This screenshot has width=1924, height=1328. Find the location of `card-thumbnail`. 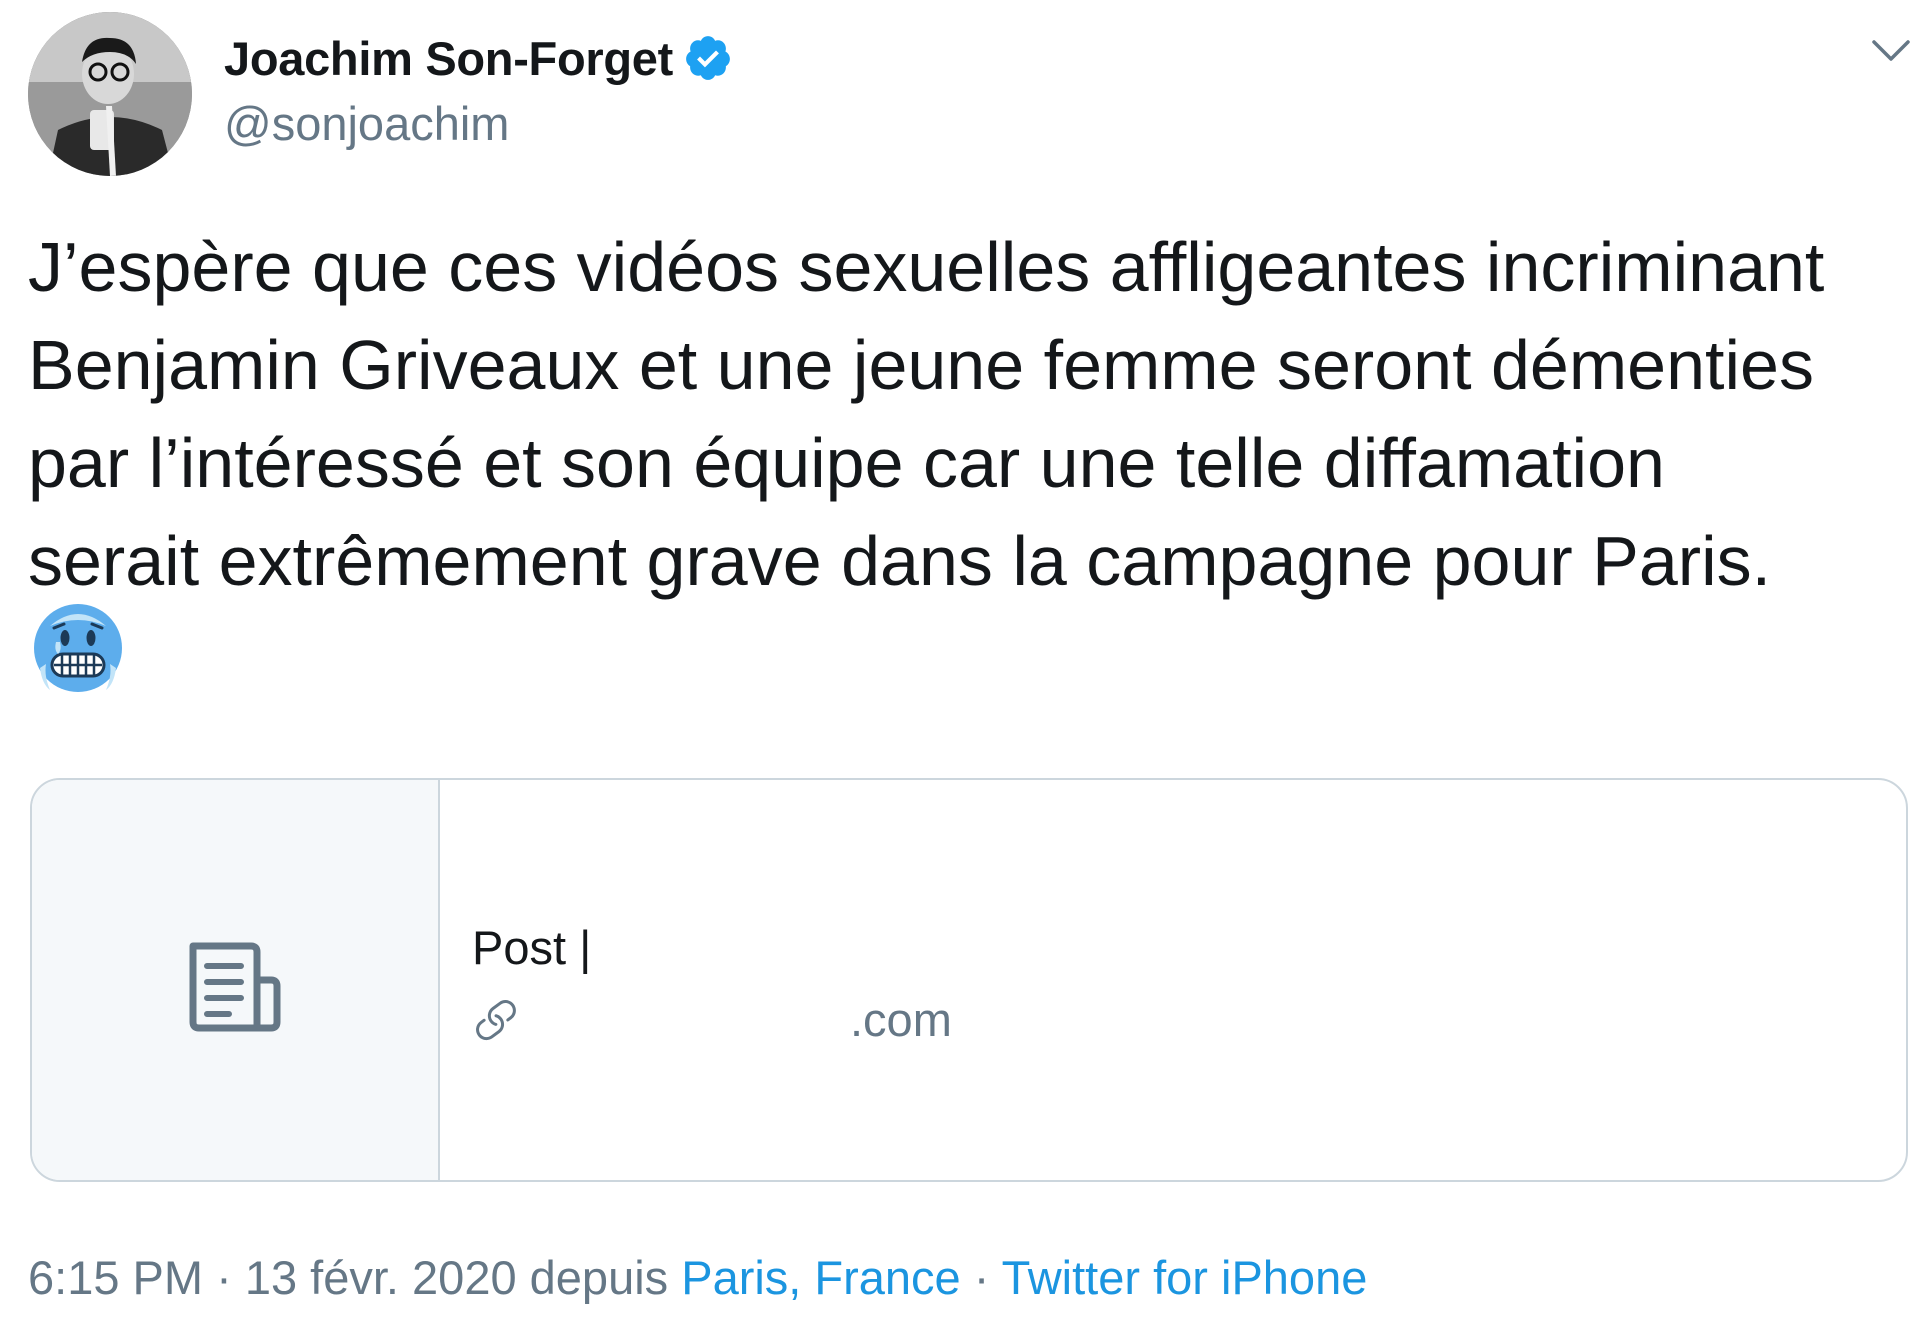

card-thumbnail is located at coordinates (236, 980).